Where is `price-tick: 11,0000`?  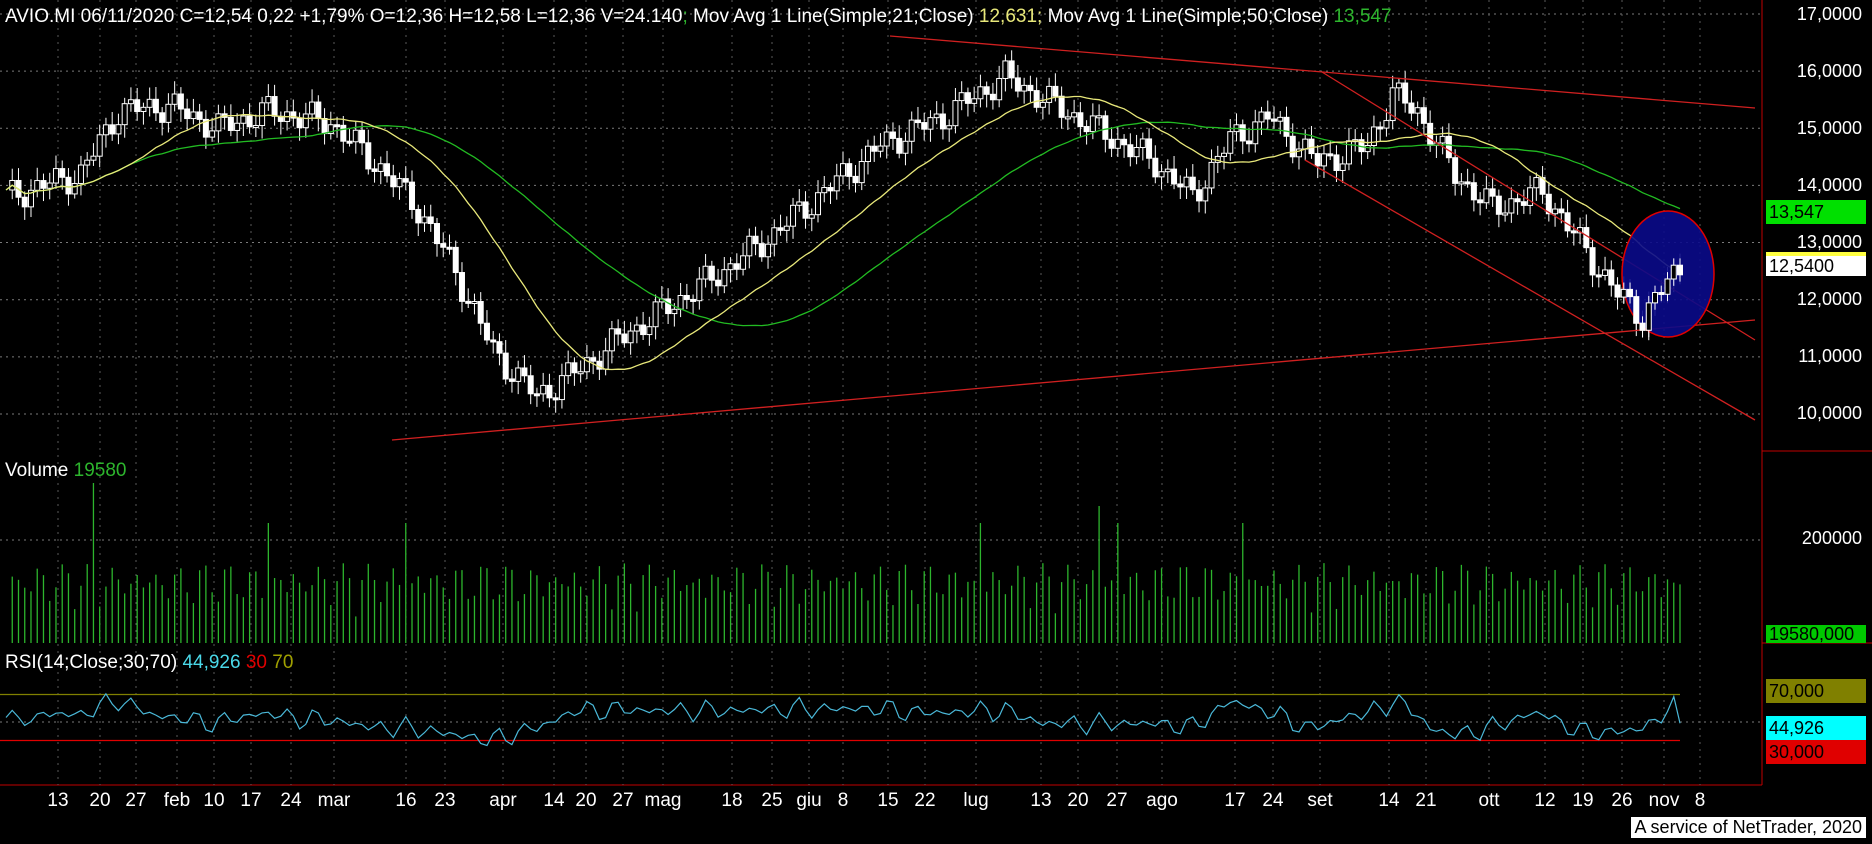 price-tick: 11,0000 is located at coordinates (1830, 356).